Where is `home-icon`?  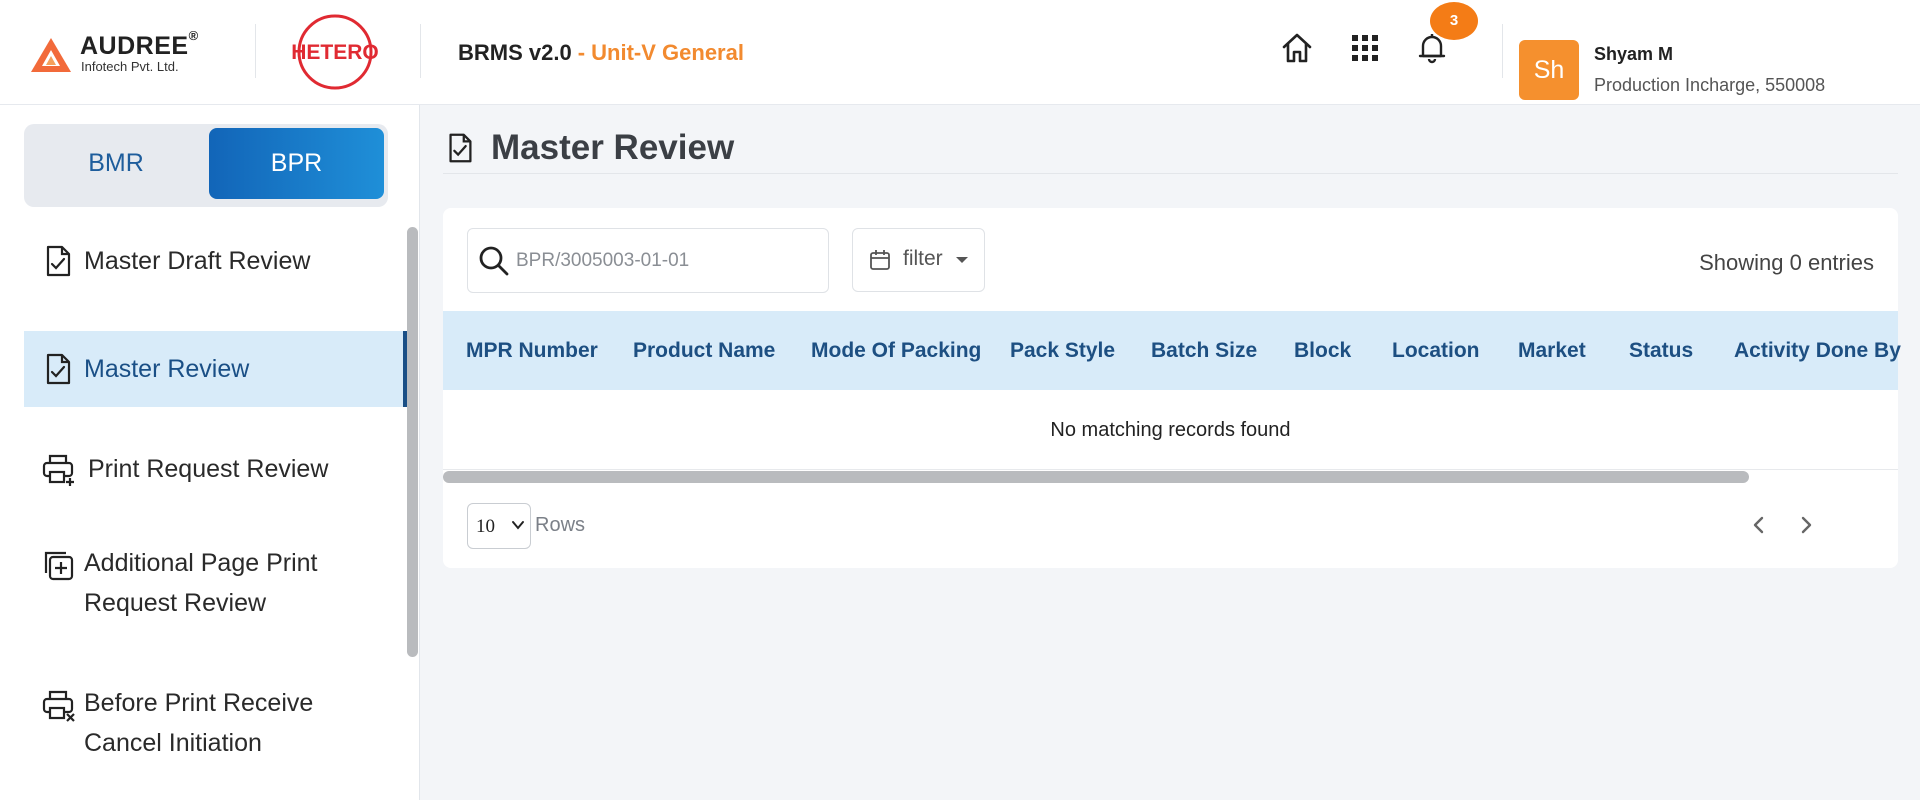
home-icon is located at coordinates (1297, 48).